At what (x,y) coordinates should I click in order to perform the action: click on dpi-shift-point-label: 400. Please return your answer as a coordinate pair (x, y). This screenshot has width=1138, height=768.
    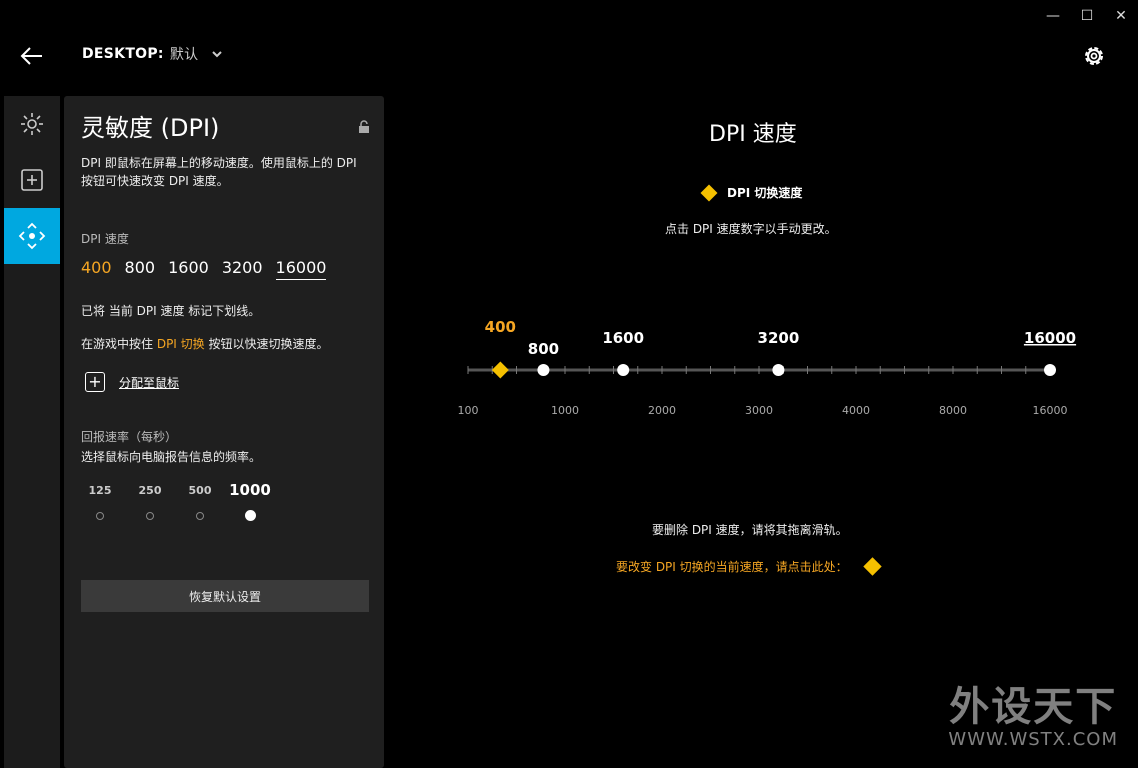
    Looking at the image, I should click on (500, 327).